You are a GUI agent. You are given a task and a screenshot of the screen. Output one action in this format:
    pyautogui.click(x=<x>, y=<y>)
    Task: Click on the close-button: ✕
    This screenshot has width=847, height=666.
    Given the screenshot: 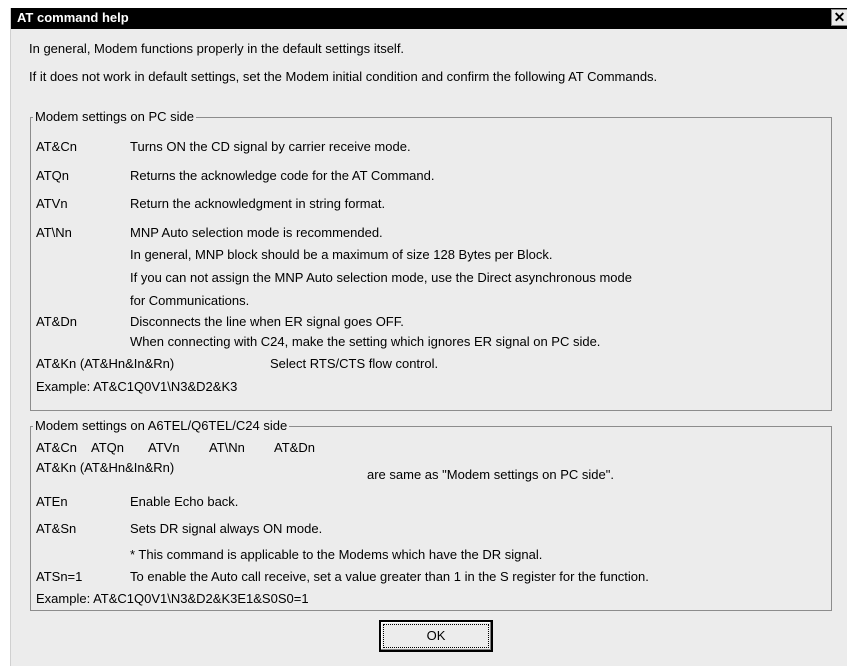 What is the action you would take?
    pyautogui.click(x=839, y=17)
    